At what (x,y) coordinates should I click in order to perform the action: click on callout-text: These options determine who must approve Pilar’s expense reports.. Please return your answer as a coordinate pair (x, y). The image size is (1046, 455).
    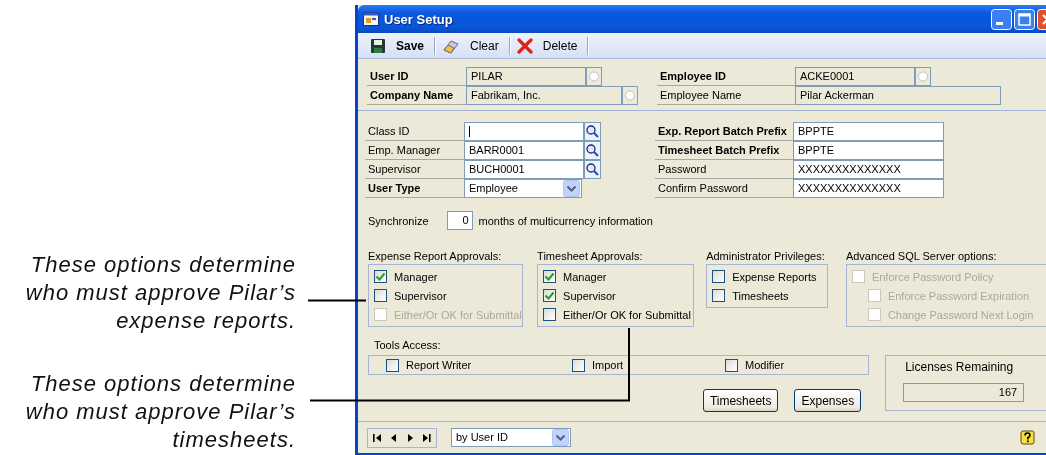
    Looking at the image, I should click on (160, 293).